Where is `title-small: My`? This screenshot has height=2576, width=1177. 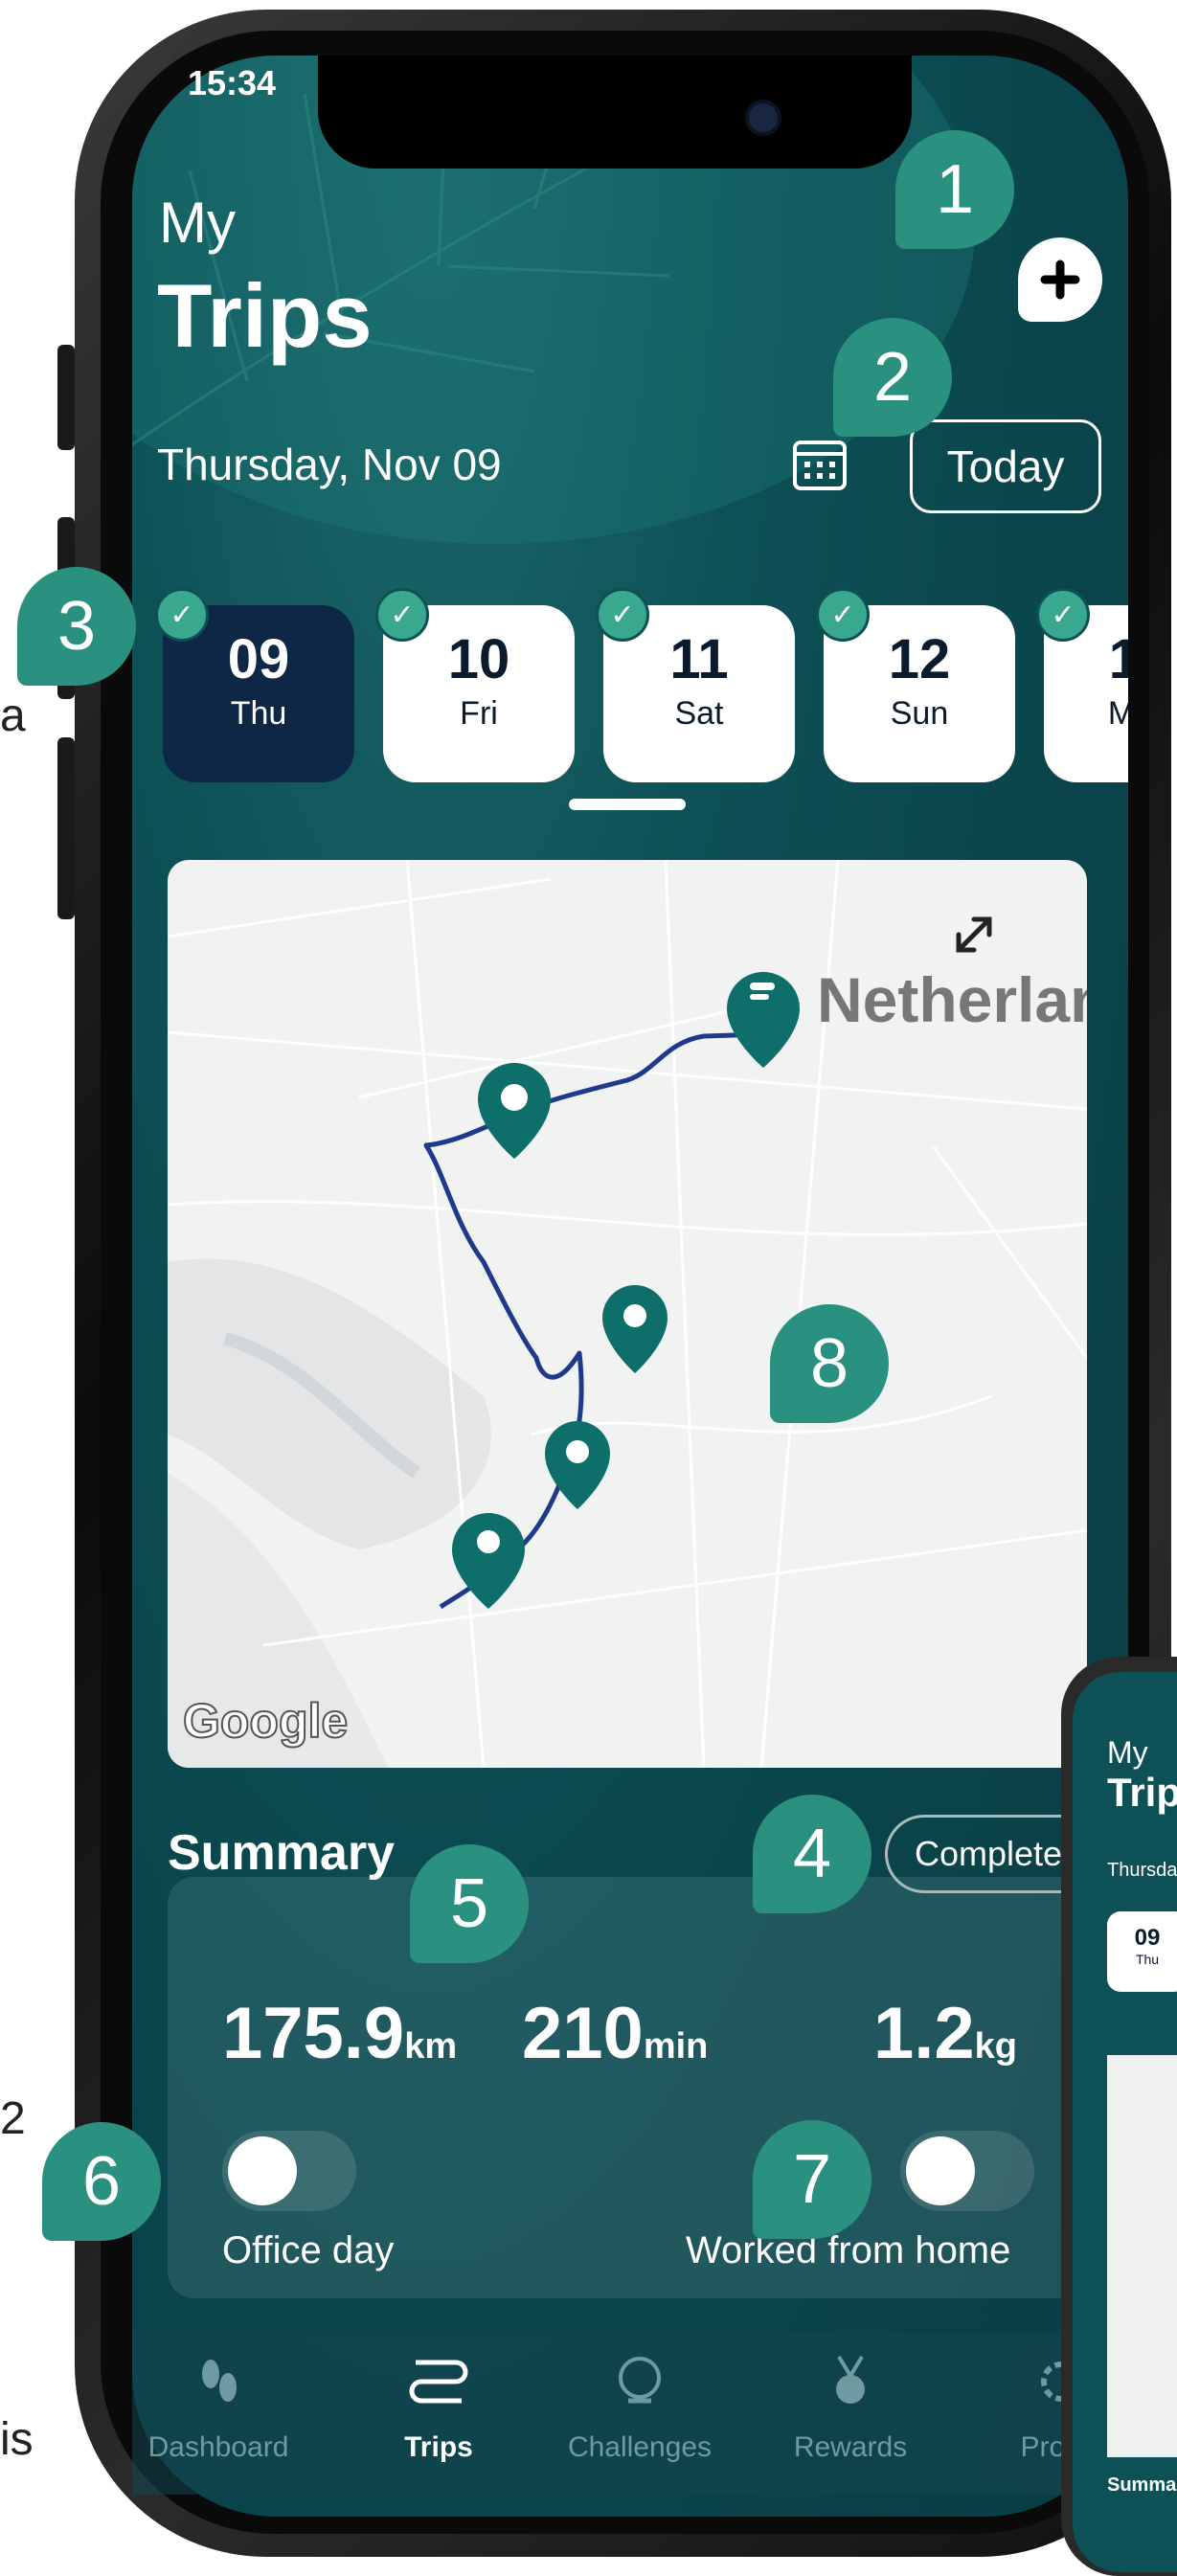 title-small: My is located at coordinates (197, 223).